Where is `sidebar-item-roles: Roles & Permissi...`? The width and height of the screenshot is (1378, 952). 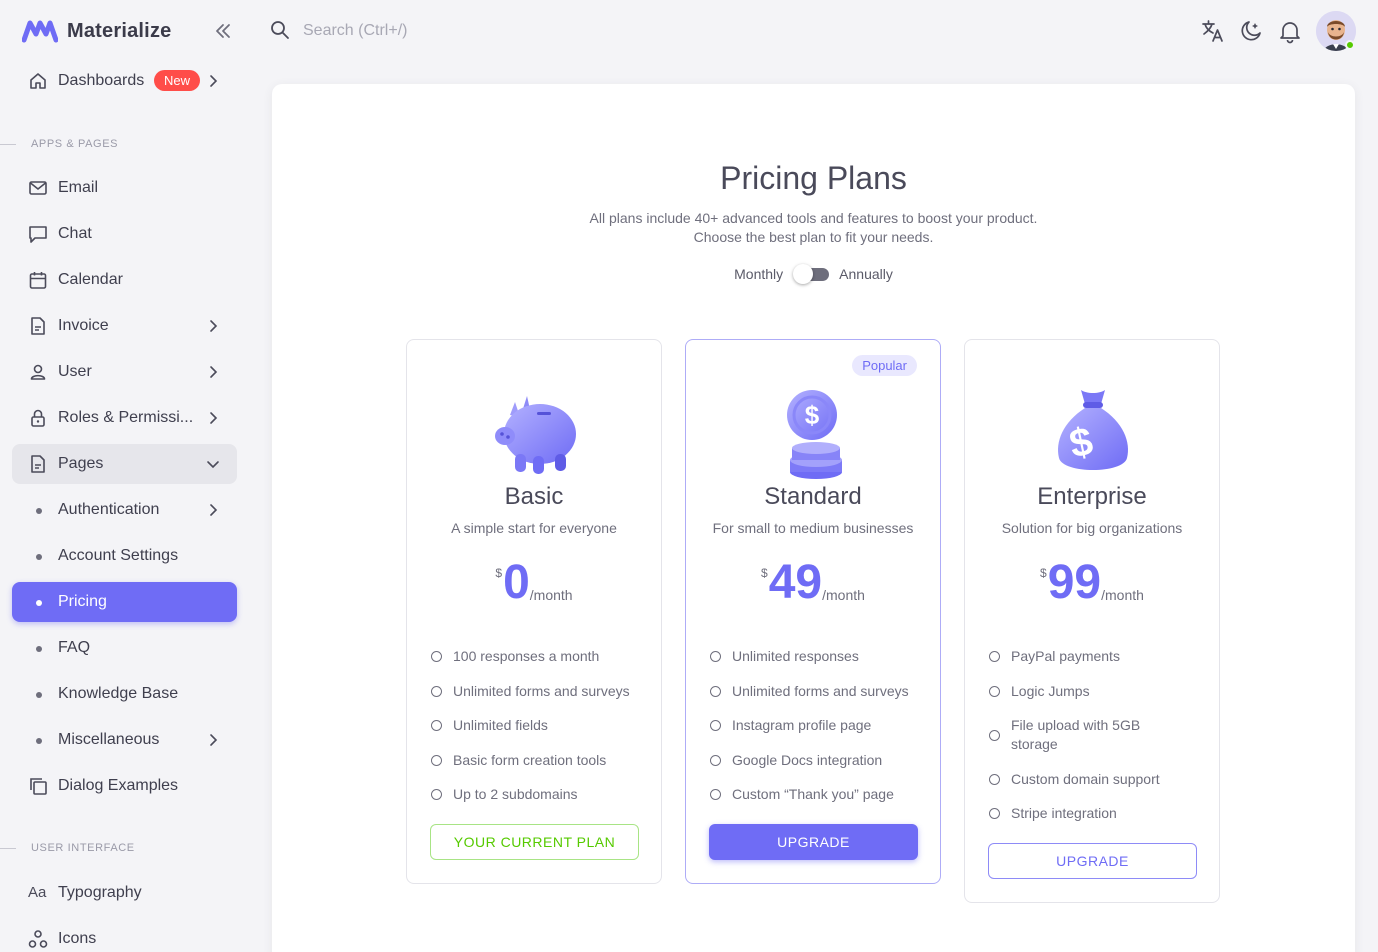 sidebar-item-roles: Roles & Permissi... is located at coordinates (124, 418).